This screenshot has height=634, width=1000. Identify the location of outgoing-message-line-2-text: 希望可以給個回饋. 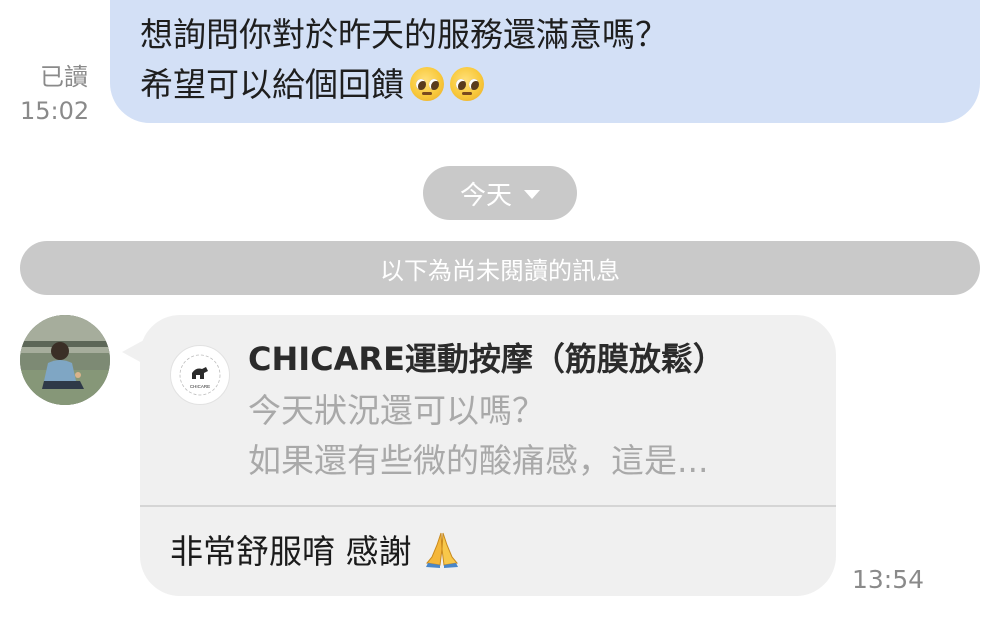
(272, 84).